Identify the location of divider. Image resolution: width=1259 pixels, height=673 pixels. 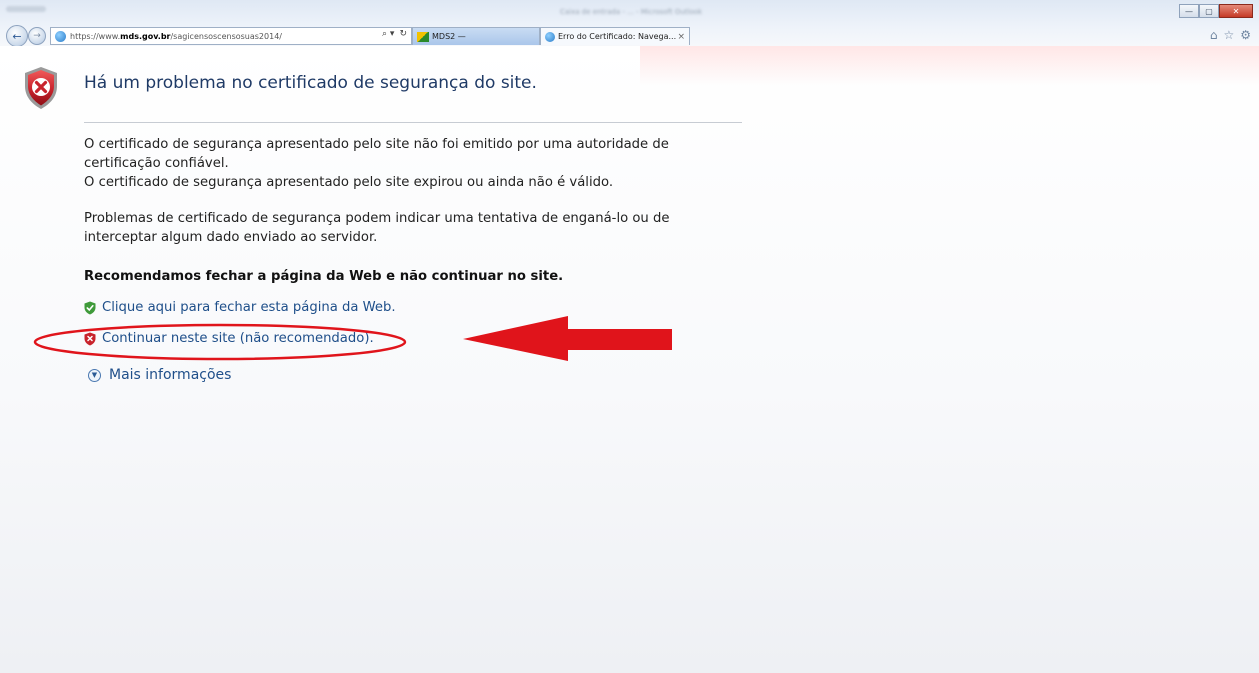
(413, 122).